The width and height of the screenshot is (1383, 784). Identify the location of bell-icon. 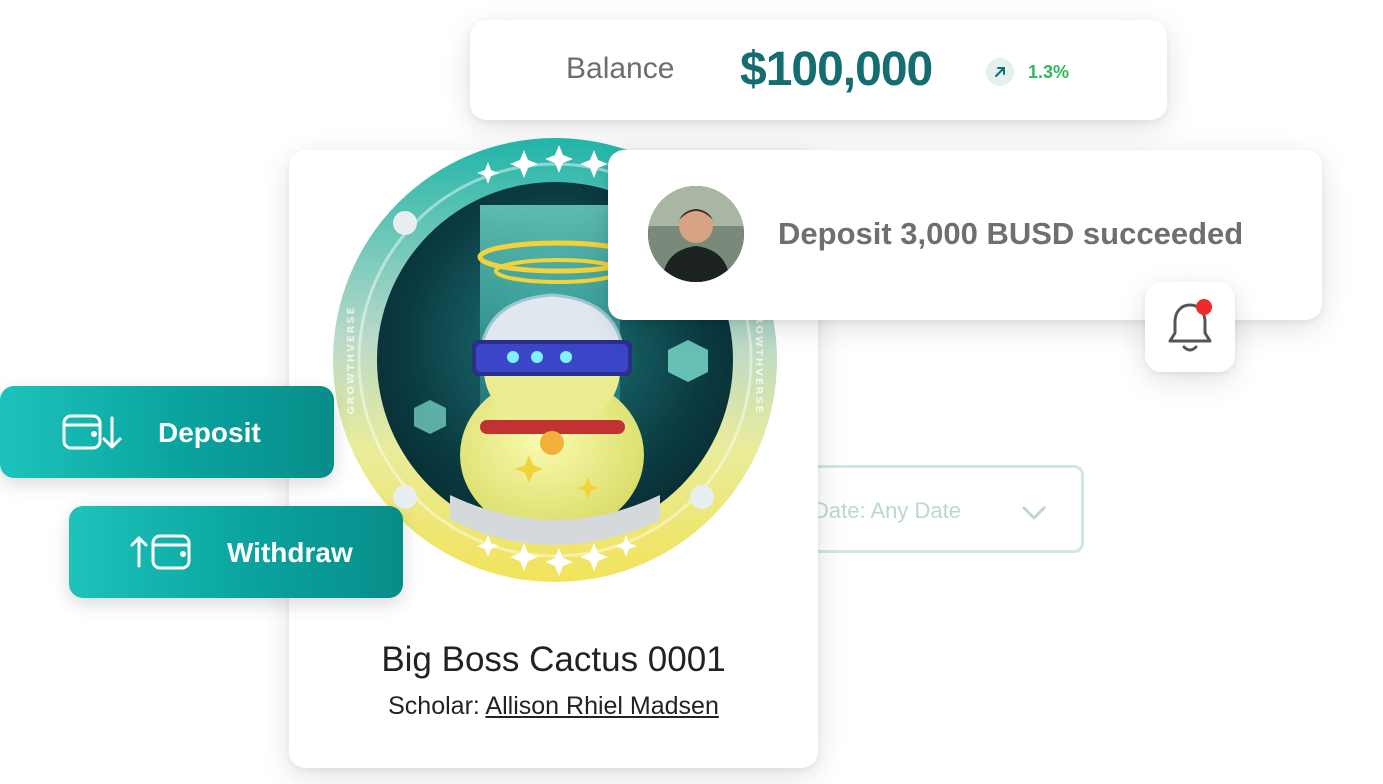
(1190, 325).